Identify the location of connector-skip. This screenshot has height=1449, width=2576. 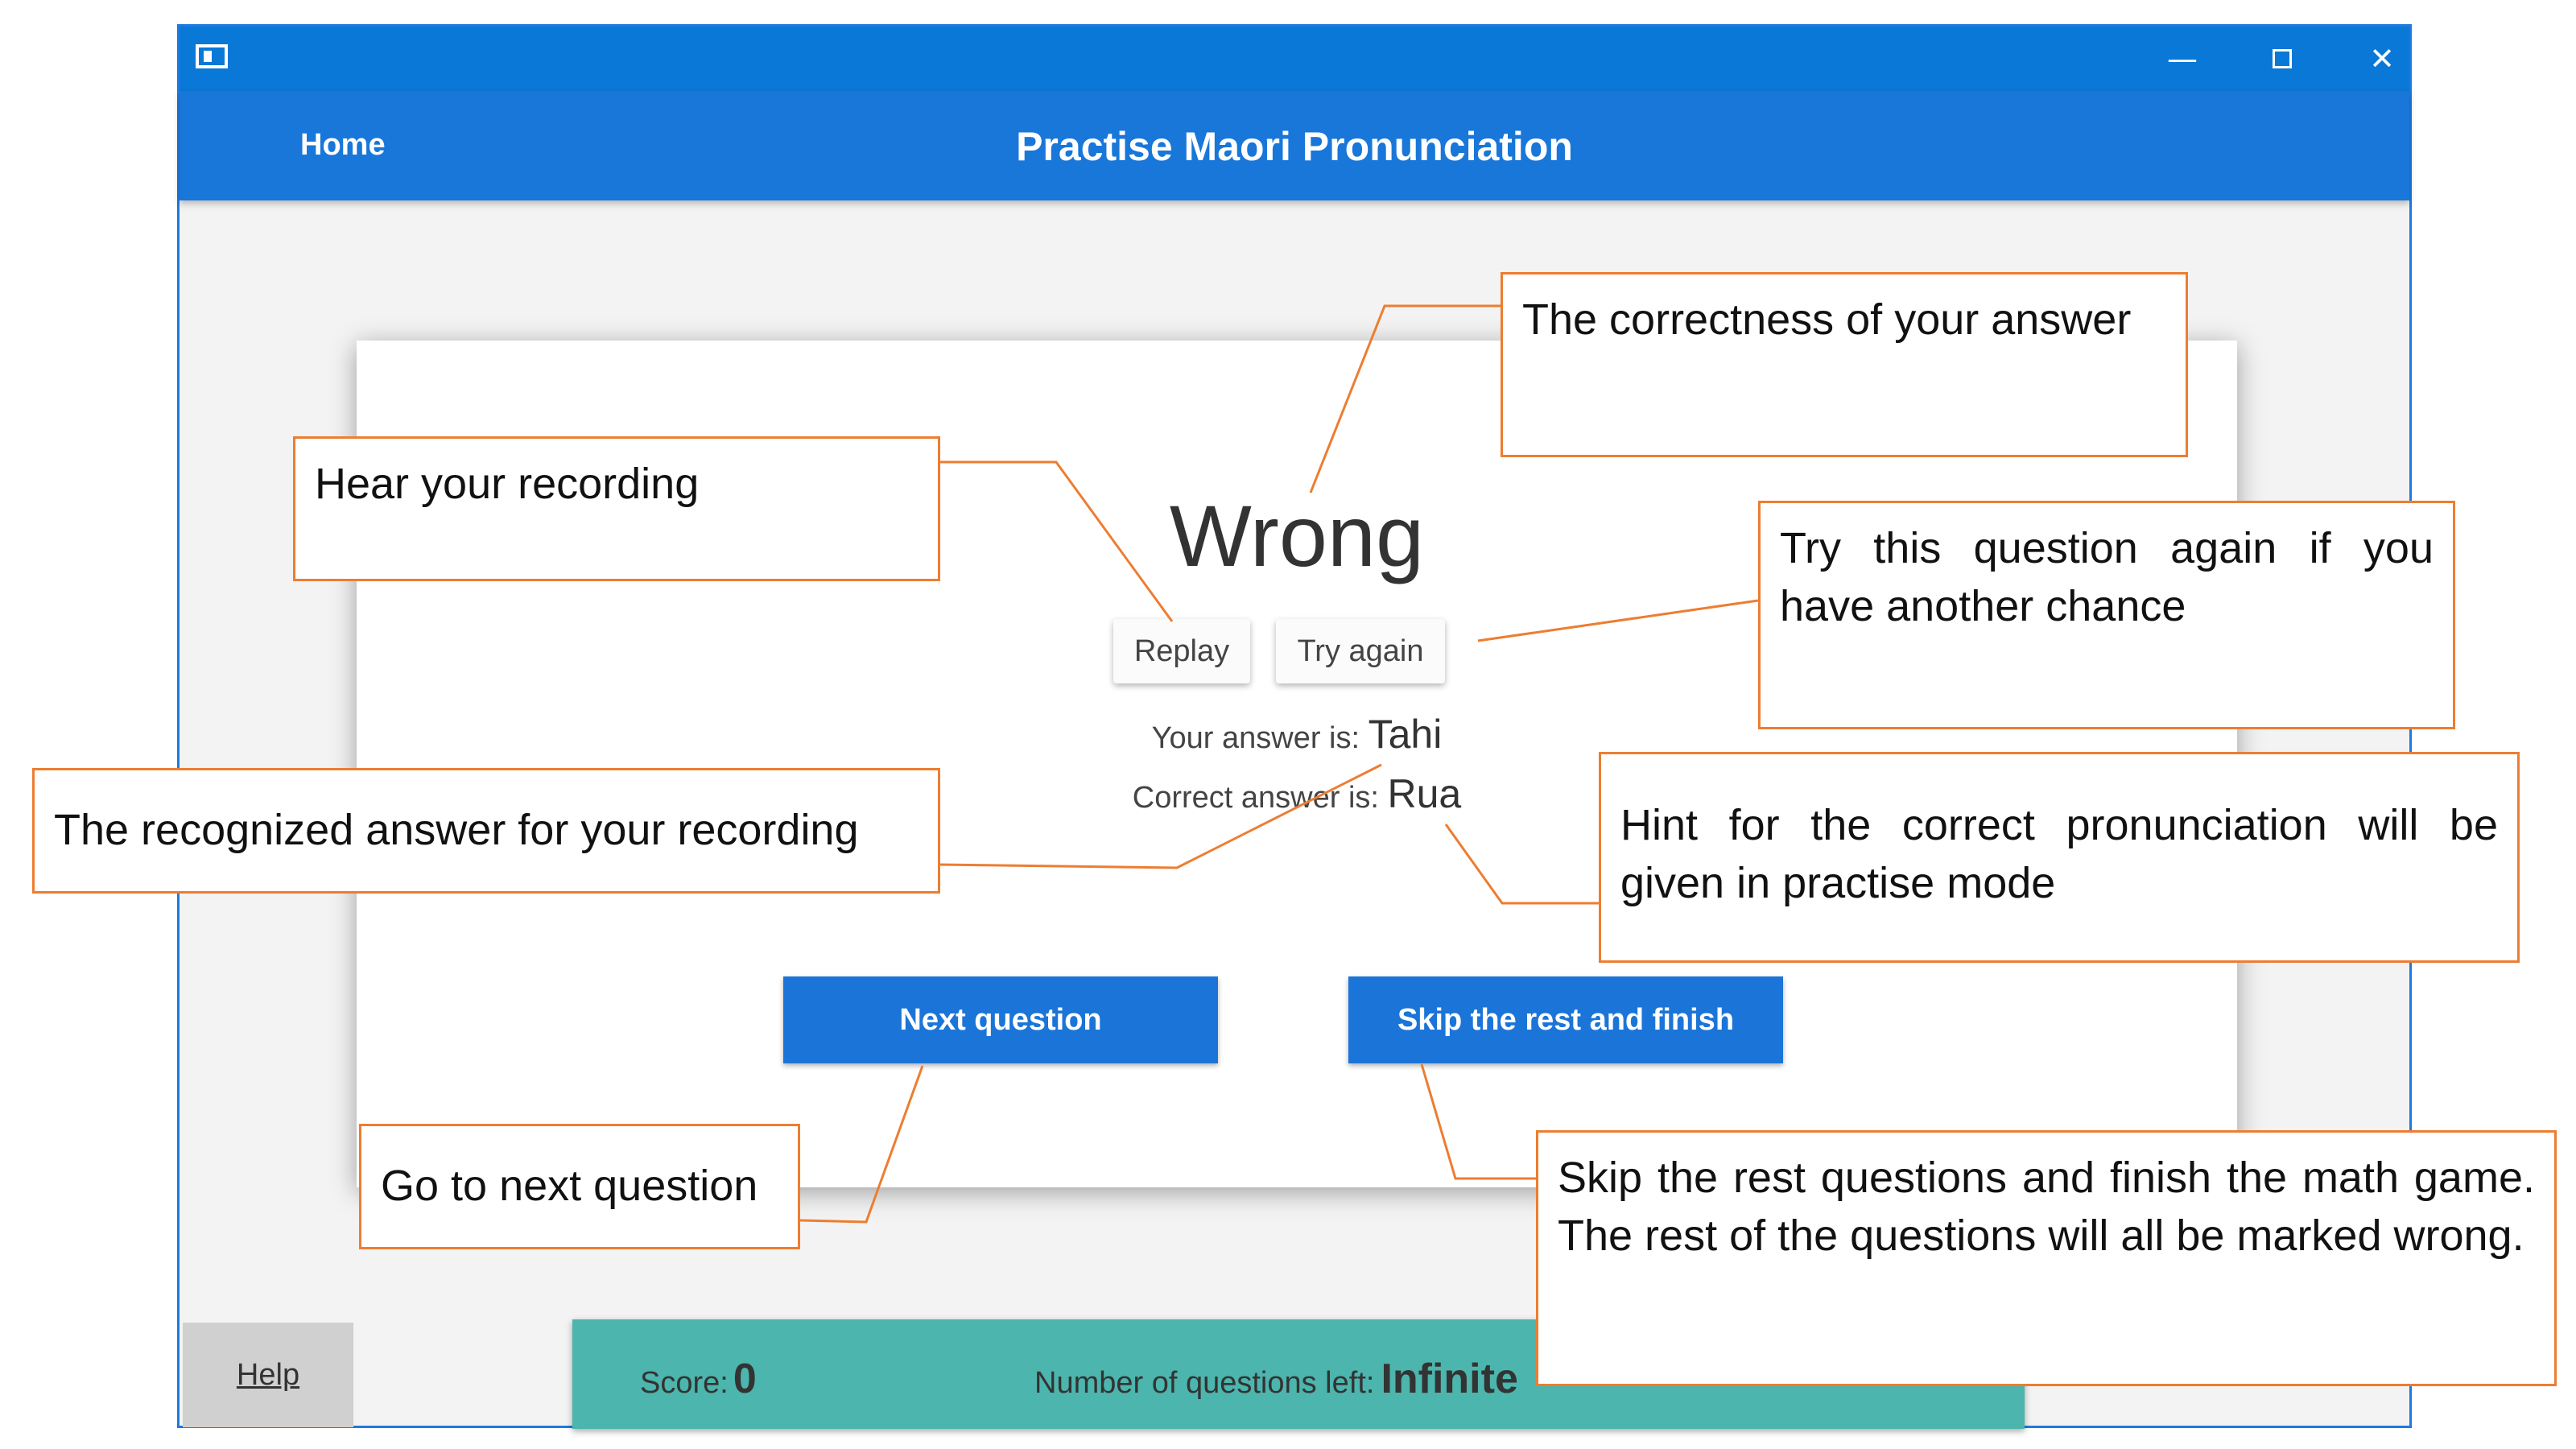
(1478, 1121).